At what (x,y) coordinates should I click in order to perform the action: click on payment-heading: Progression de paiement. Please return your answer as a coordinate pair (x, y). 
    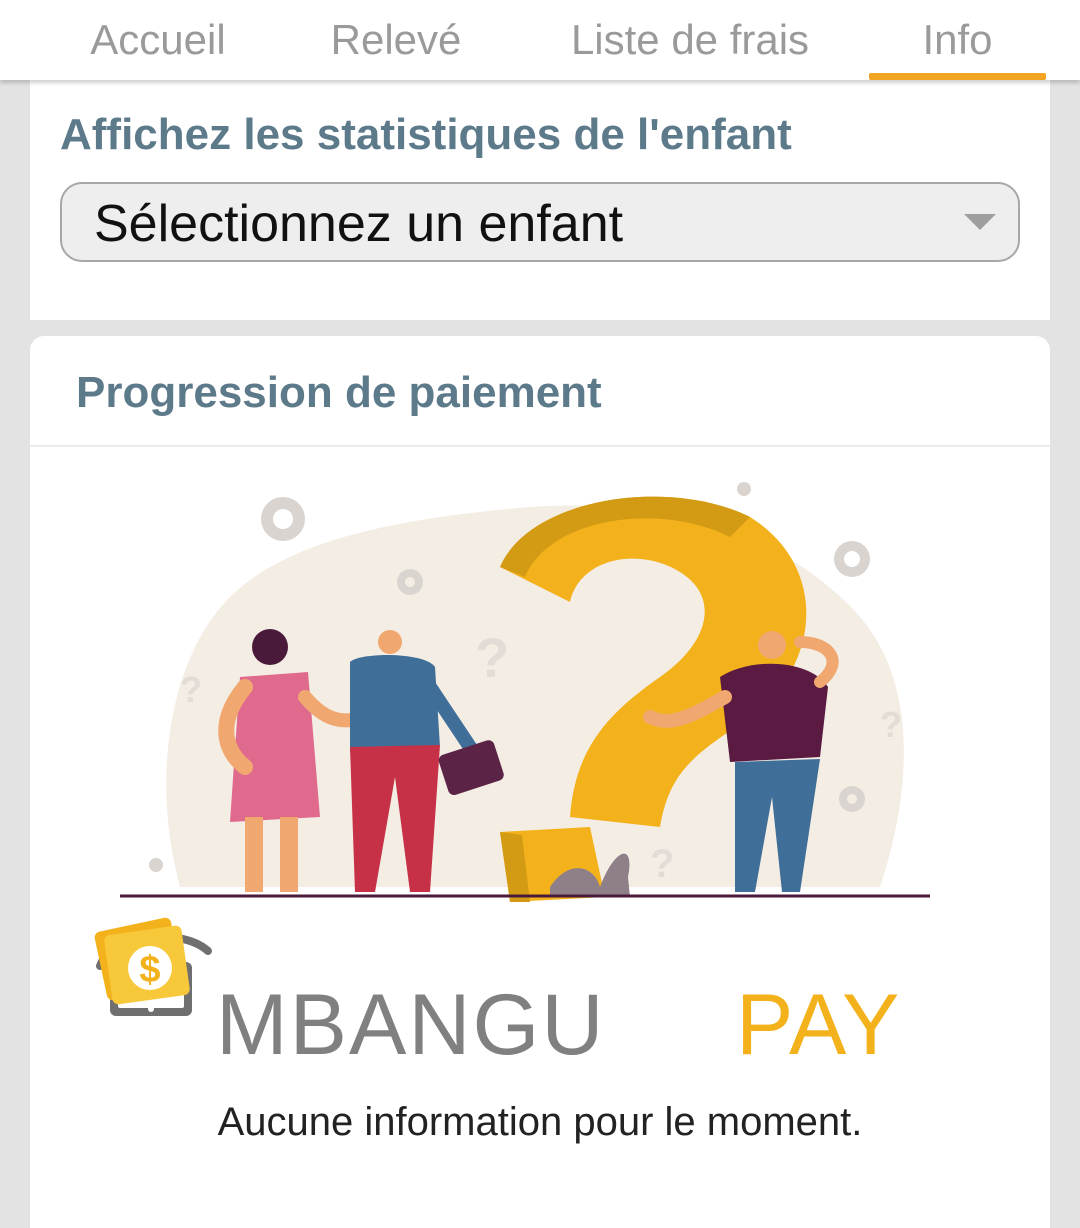
    Looking at the image, I should click on (339, 392).